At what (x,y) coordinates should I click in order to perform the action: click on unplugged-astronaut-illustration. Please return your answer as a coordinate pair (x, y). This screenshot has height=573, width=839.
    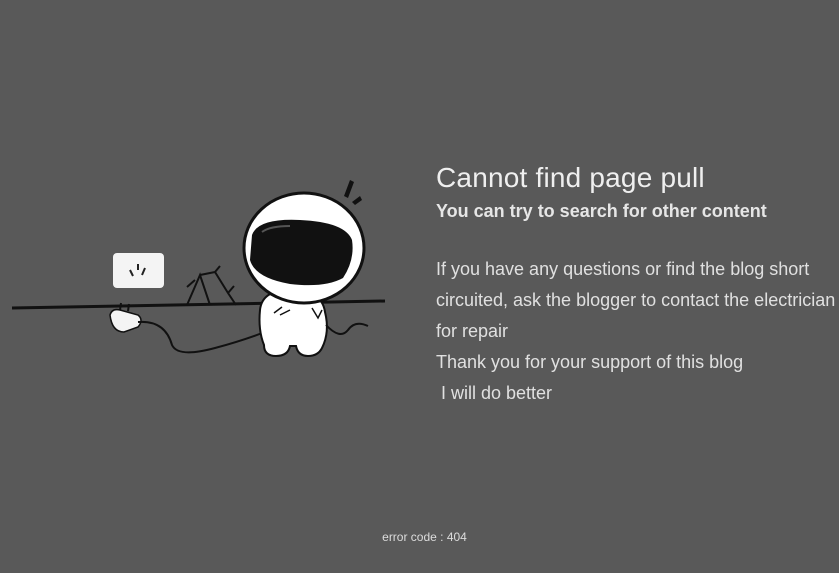
    Looking at the image, I should click on (198, 269).